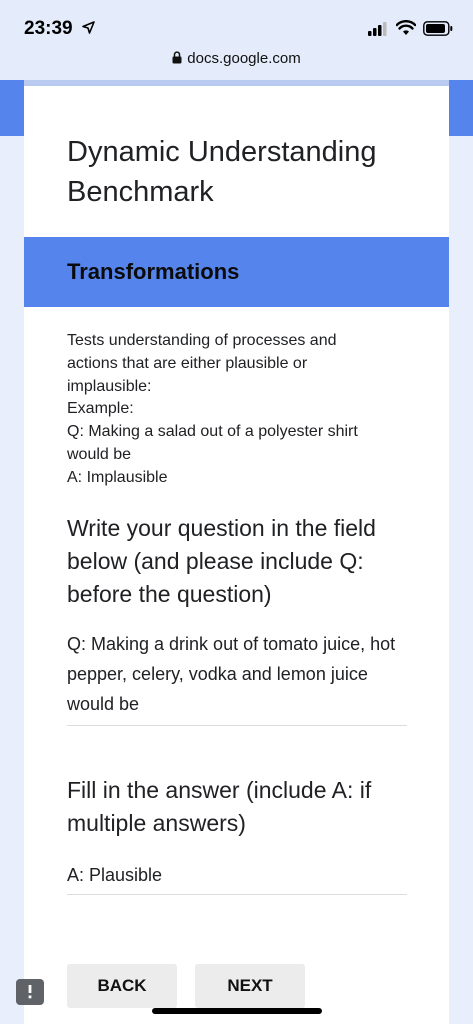 This screenshot has height=1024, width=473. What do you see at coordinates (236, 40) in the screenshot?
I see `status-bar: 23:39 docs.google.com` at bounding box center [236, 40].